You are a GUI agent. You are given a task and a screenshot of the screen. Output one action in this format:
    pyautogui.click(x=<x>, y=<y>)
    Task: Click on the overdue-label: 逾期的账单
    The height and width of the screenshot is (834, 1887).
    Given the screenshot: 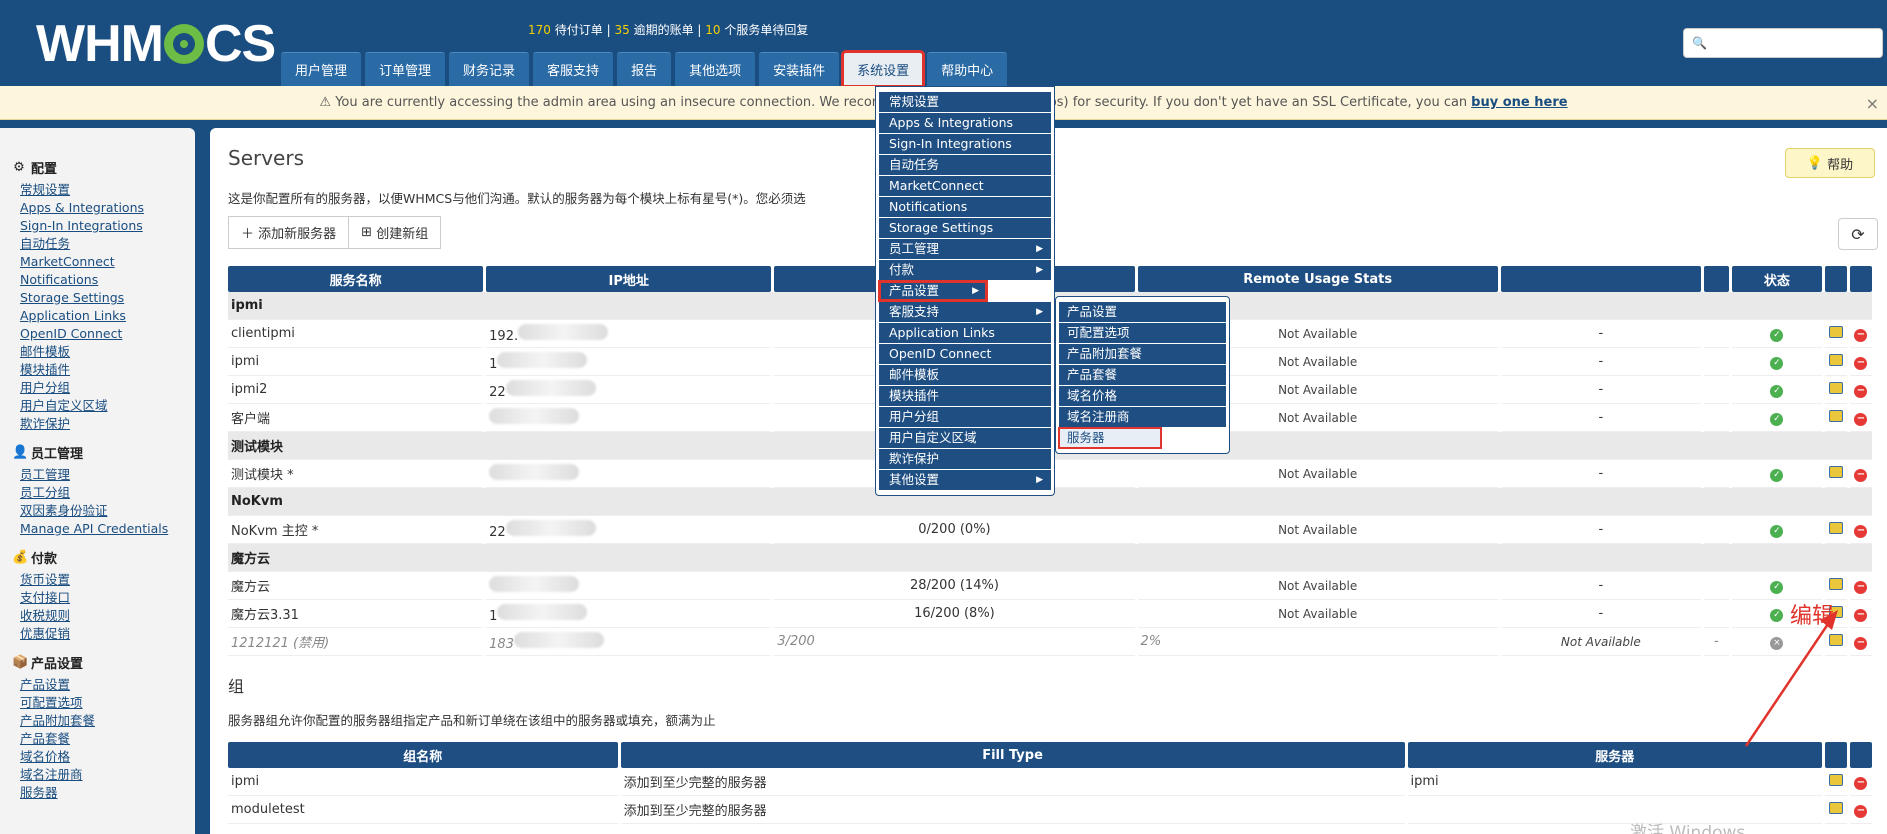 What is the action you would take?
    pyautogui.click(x=664, y=30)
    